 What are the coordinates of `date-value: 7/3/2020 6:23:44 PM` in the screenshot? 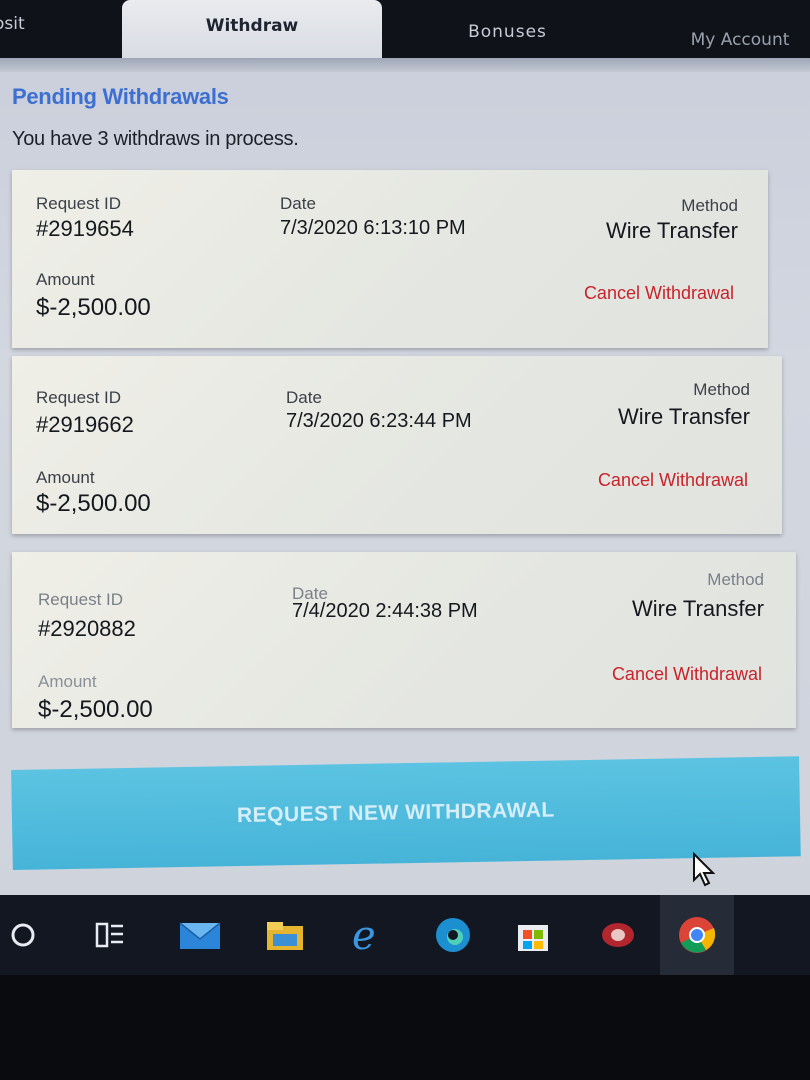 It's located at (379, 421).